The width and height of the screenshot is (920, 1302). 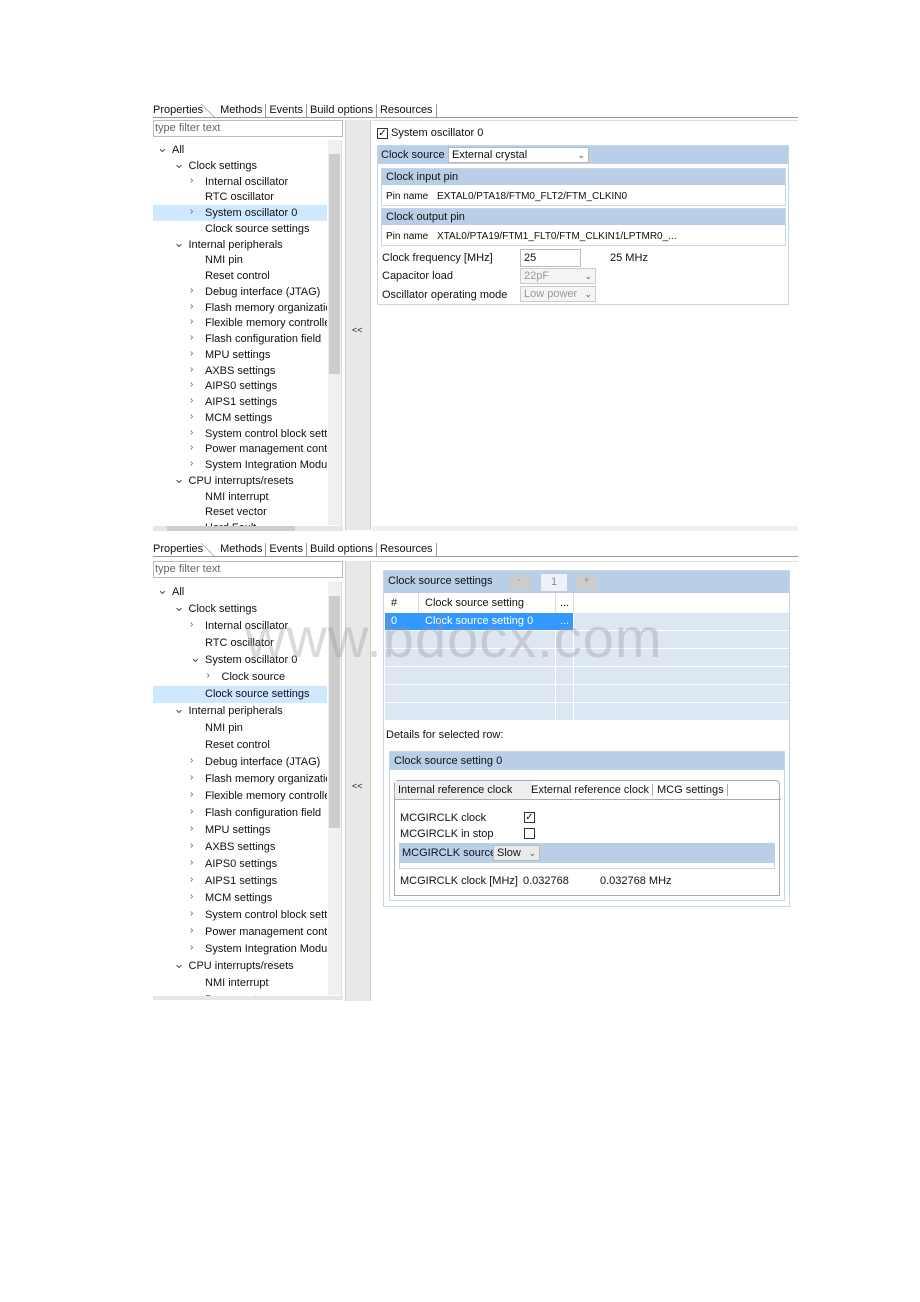 I want to click on panel-hscrollbar, so click(x=585, y=528).